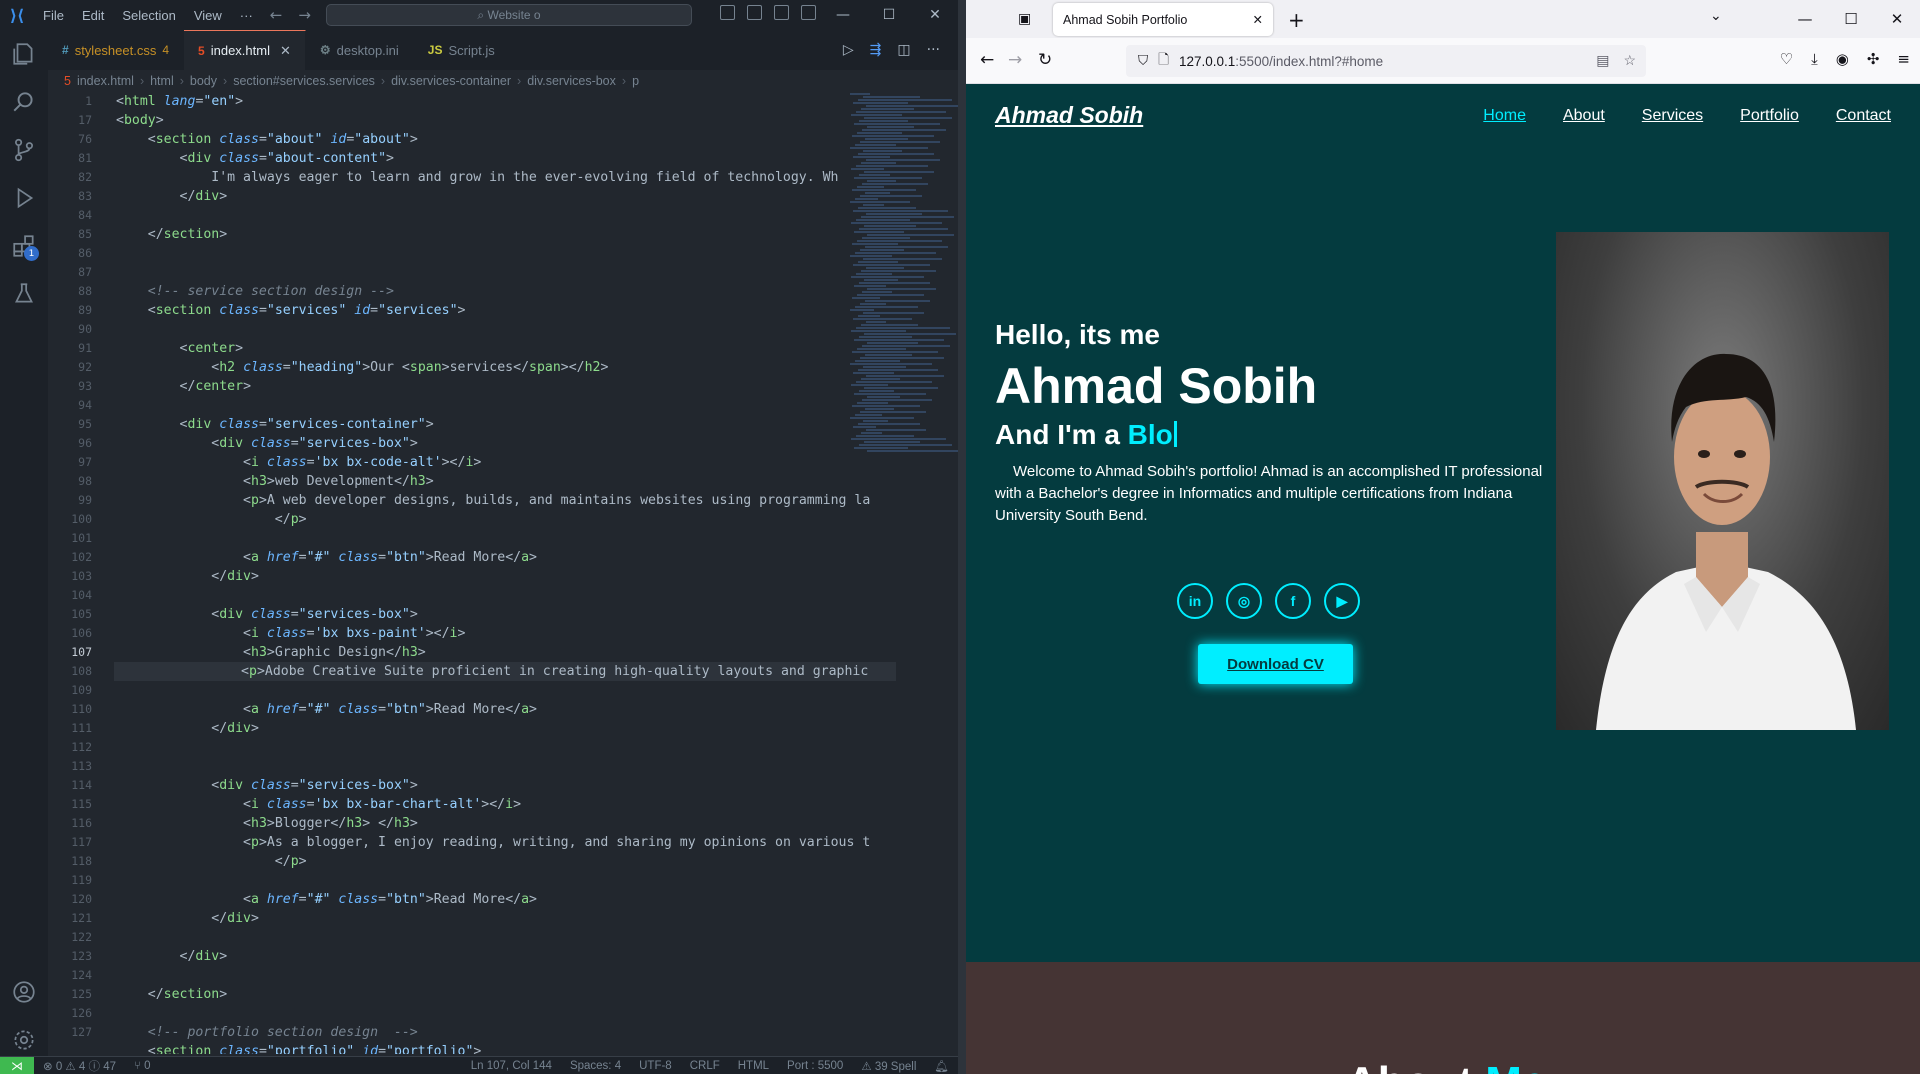  I want to click on breadcrumb-item: index.html, so click(105, 81).